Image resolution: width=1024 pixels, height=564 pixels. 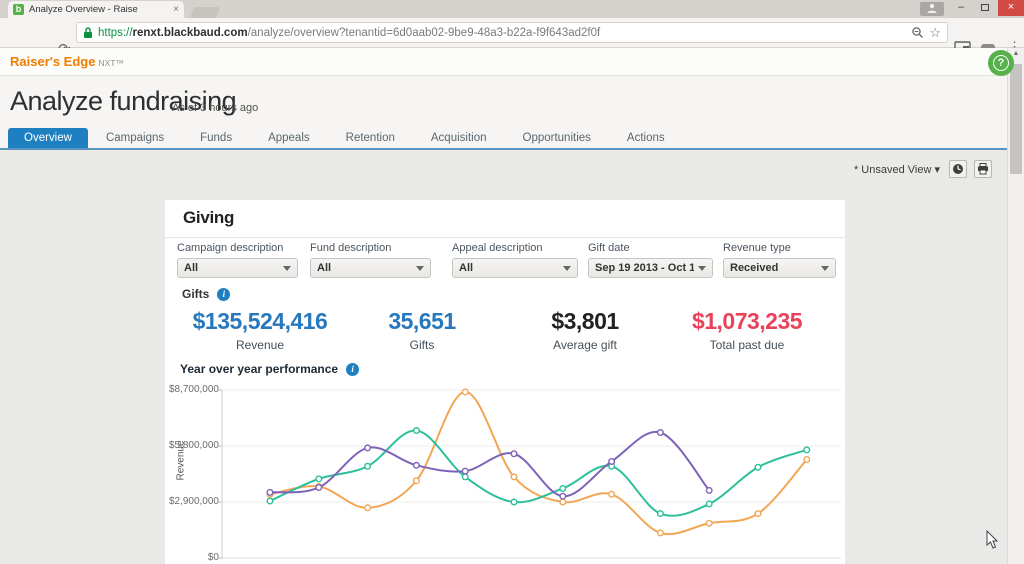 What do you see at coordinates (503, 149) in the screenshot?
I see `tab-underline` at bounding box center [503, 149].